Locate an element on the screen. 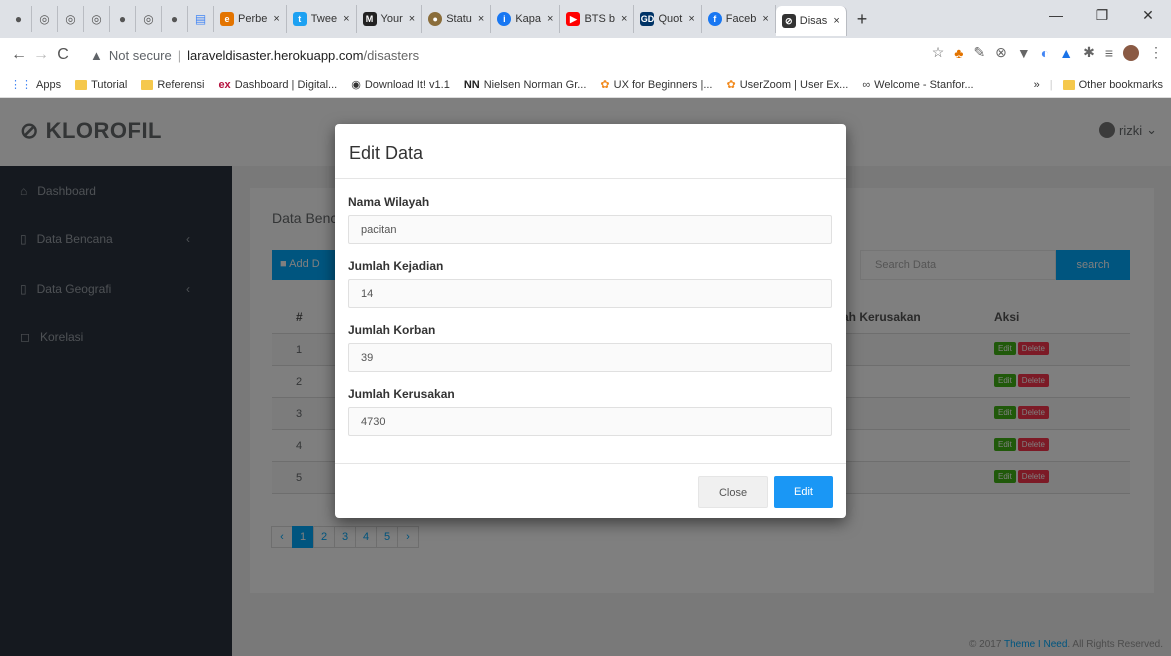 The height and width of the screenshot is (656, 1171). bookmark-apps: ⋮⋮ Apps is located at coordinates (36, 85).